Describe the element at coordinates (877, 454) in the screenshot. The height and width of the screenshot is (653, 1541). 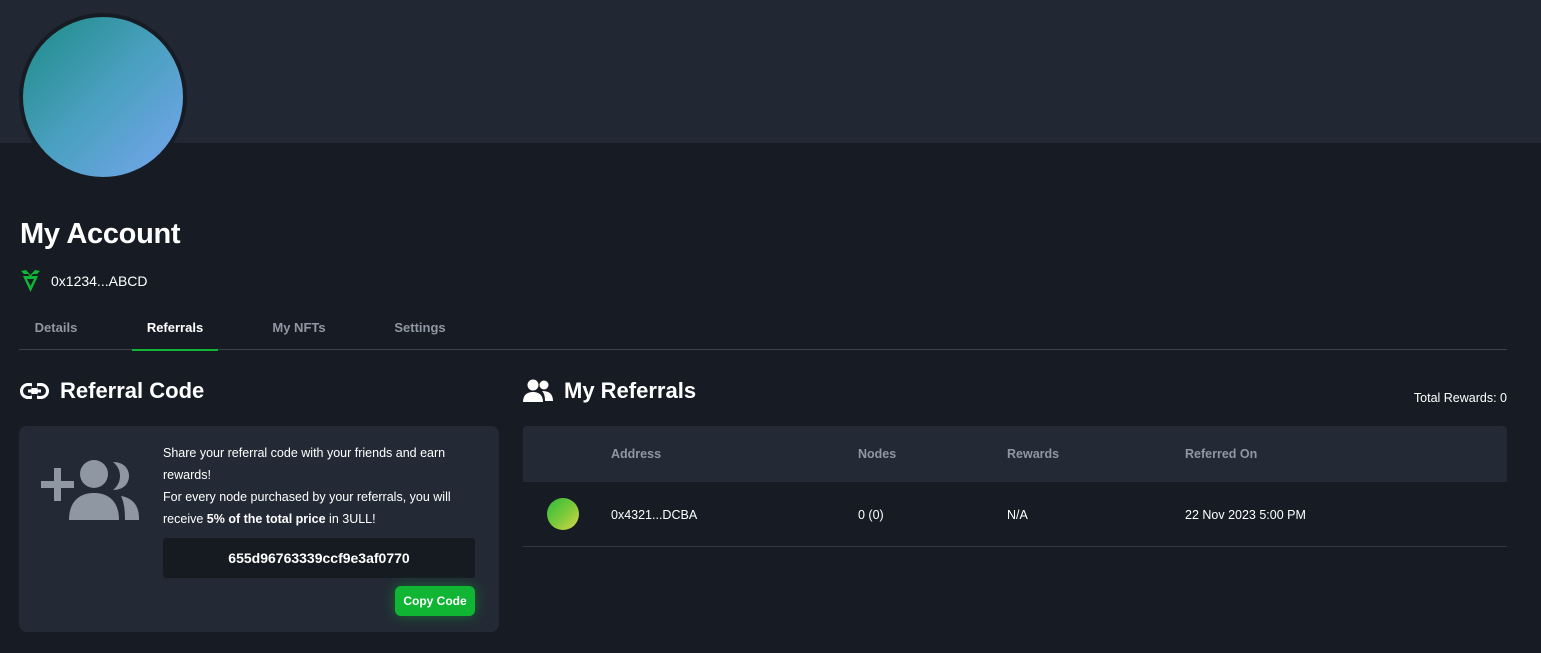
I see `column-nodes: Nodes` at that location.